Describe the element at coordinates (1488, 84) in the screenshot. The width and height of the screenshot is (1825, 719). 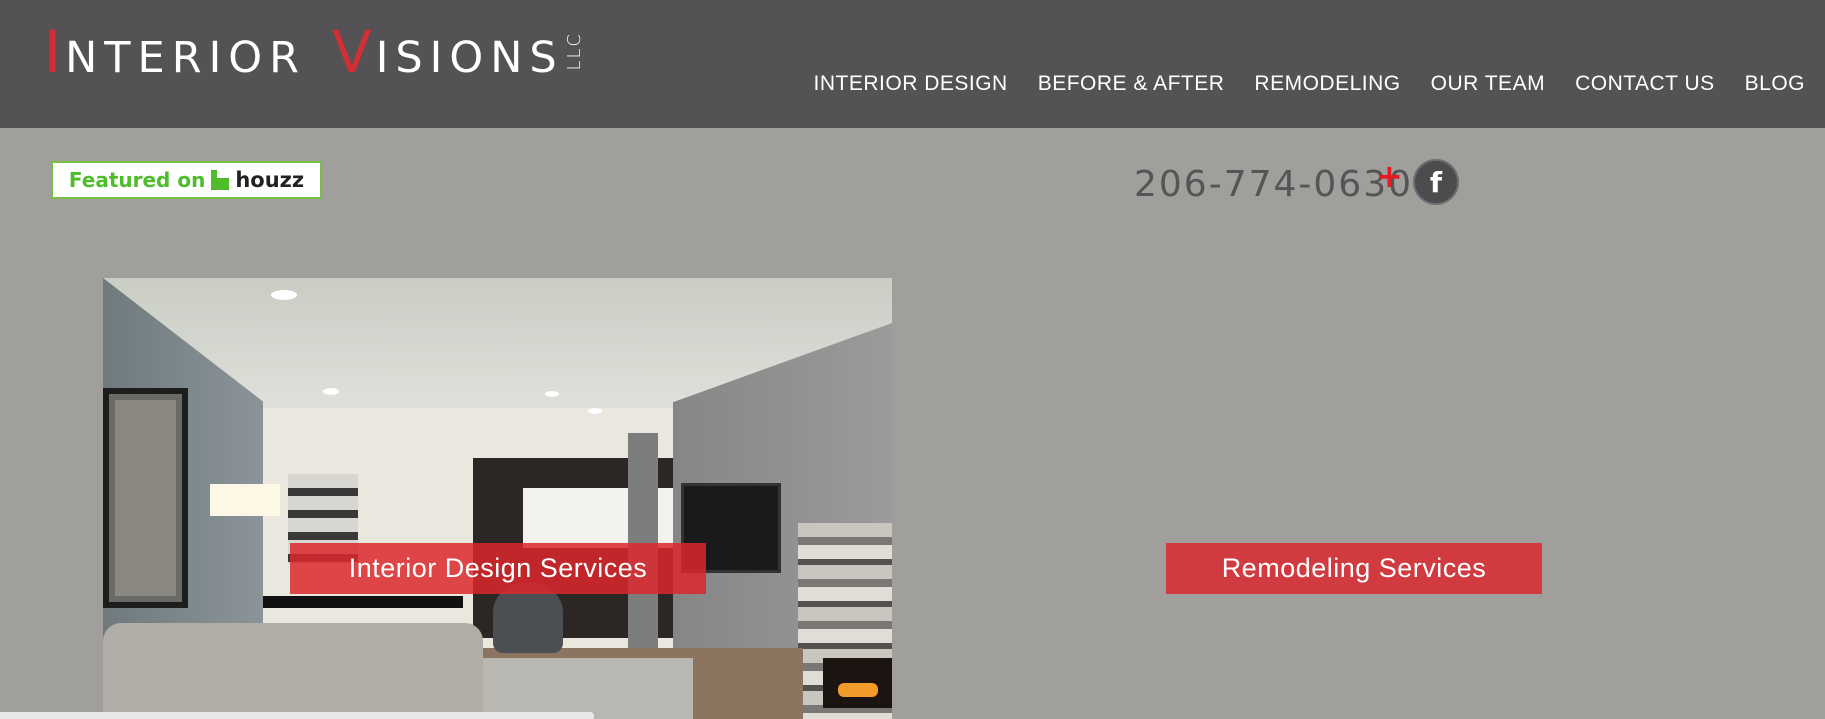
I see `nav-item-our-team: OUR TEAM` at that location.